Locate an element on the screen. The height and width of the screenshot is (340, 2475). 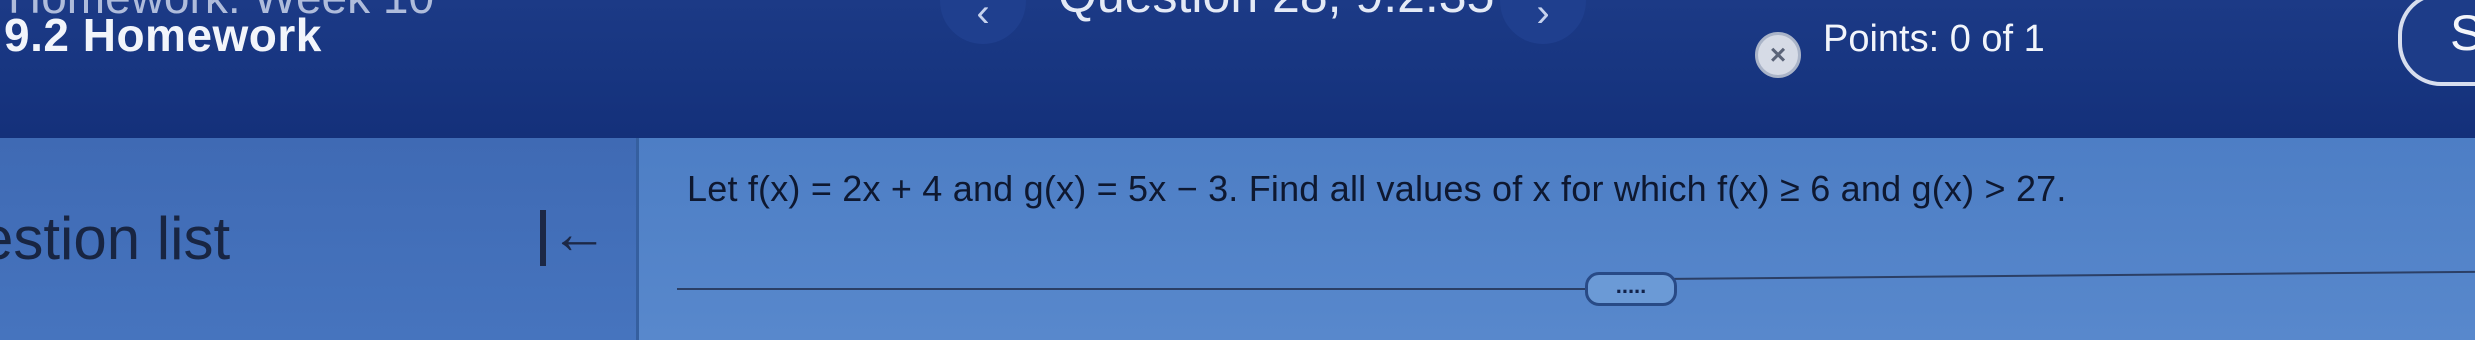
x-circle-icon: × is located at coordinates (1778, 55).